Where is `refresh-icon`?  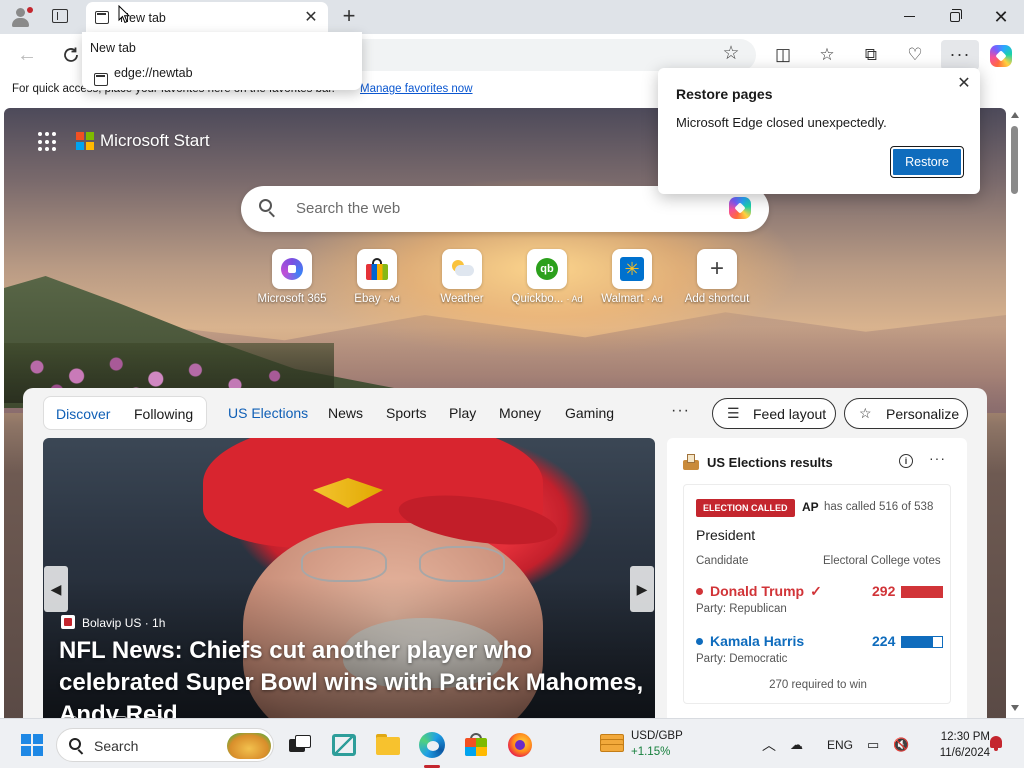
refresh-icon is located at coordinates (71, 55).